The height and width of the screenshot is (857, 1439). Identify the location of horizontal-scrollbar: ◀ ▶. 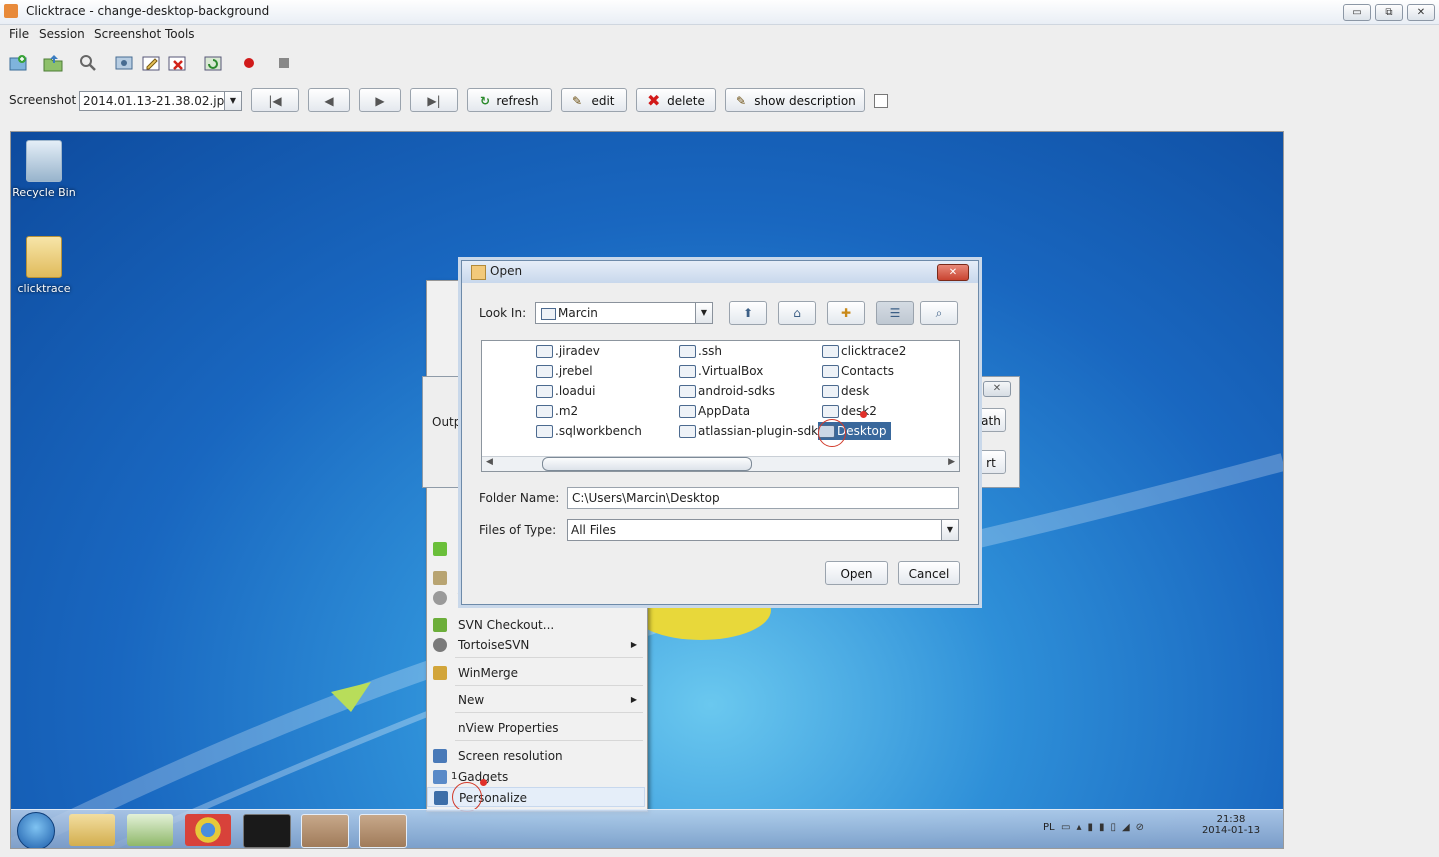
(720, 463).